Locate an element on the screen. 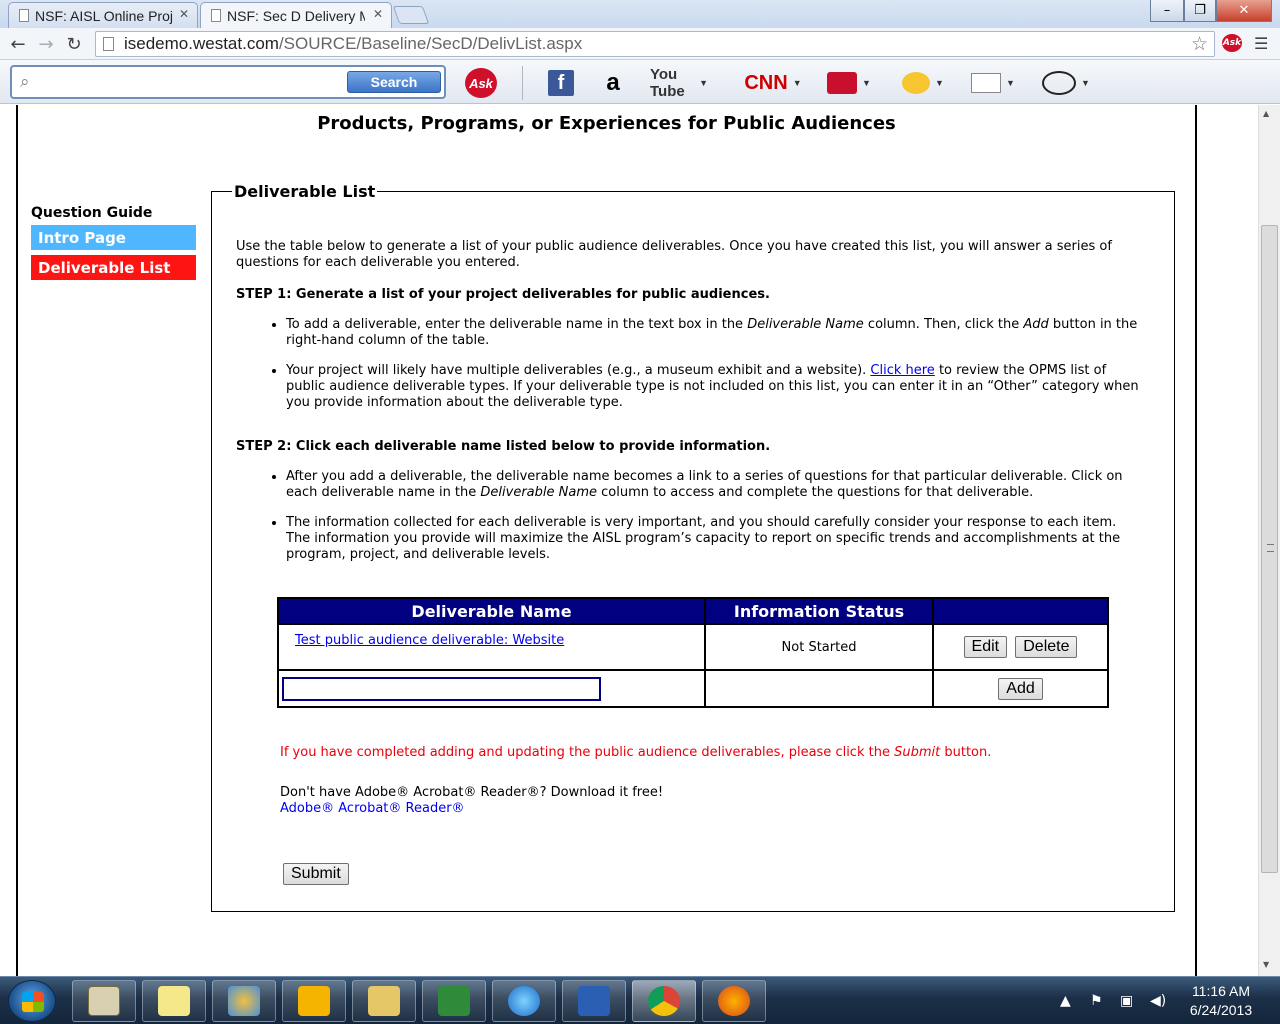 This screenshot has width=1280, height=1024. forward-icon: → is located at coordinates (46, 44).